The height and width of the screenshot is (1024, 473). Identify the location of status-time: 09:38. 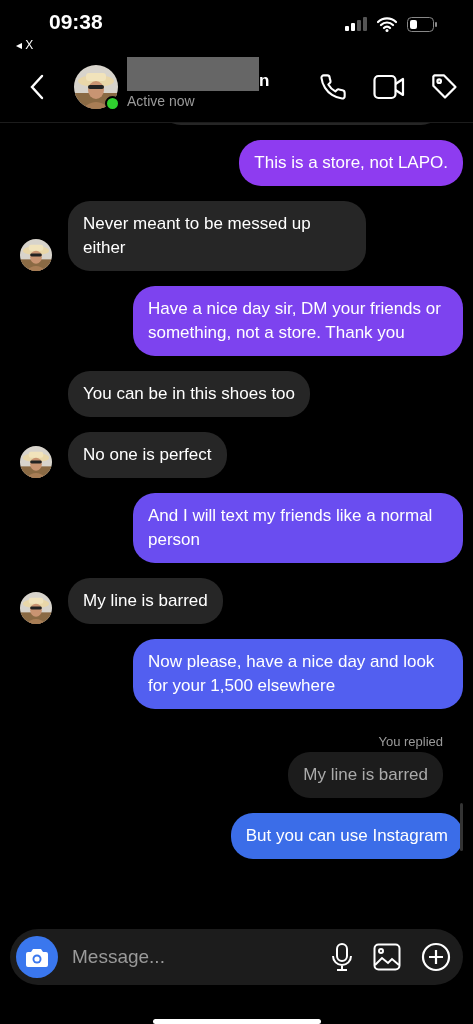
(76, 22).